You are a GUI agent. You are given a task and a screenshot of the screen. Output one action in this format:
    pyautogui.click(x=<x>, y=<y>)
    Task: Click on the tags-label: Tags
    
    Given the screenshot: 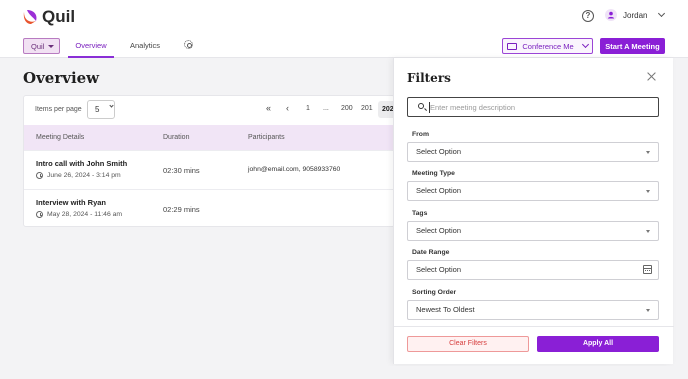 What is the action you would take?
    pyautogui.click(x=420, y=213)
    